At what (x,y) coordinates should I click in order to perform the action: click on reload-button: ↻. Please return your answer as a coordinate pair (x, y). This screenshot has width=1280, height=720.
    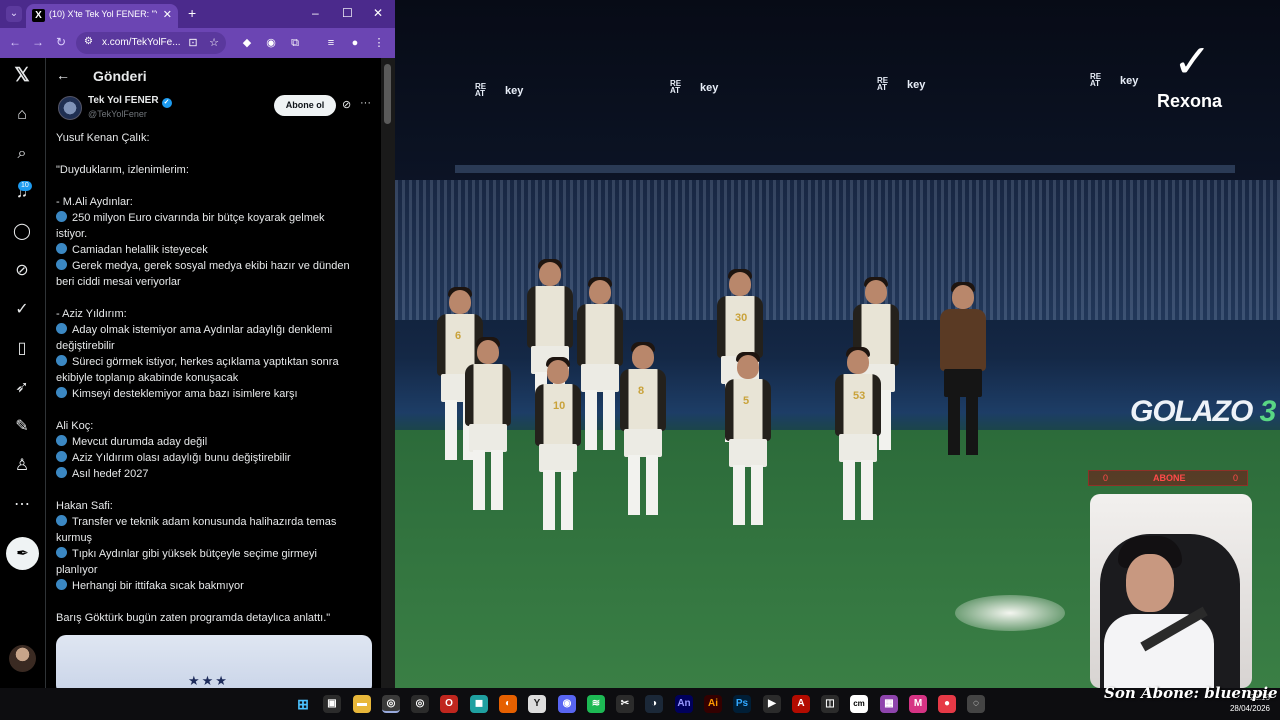
    Looking at the image, I should click on (61, 42).